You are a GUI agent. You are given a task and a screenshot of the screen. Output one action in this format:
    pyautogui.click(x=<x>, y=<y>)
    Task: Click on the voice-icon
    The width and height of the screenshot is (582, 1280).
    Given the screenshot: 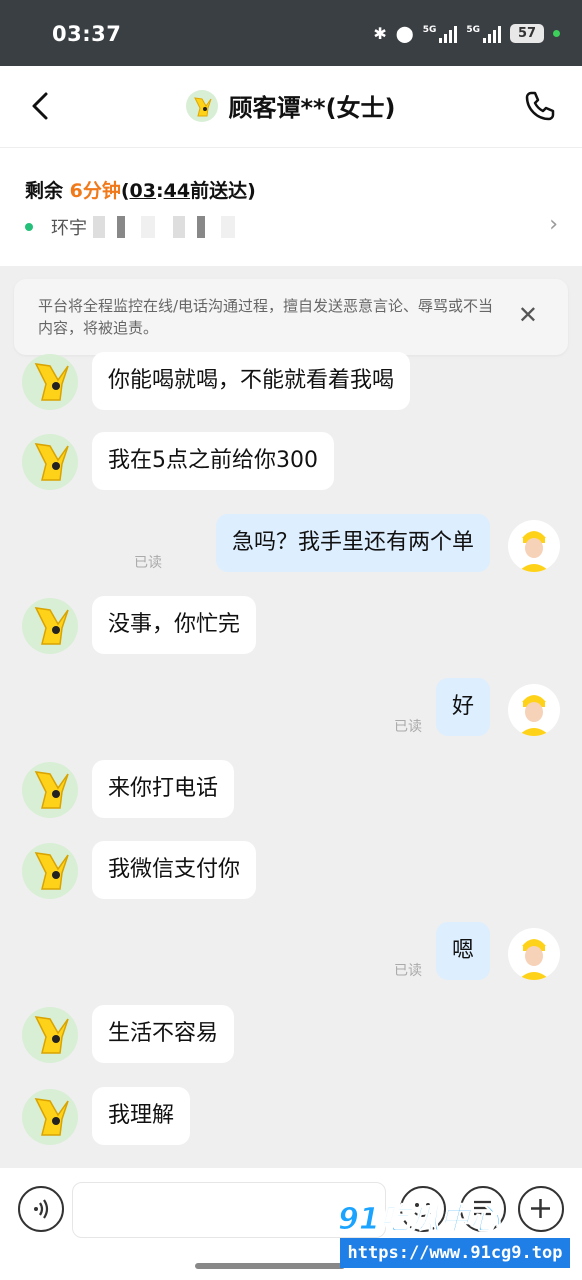 What is the action you would take?
    pyautogui.click(x=41, y=1209)
    